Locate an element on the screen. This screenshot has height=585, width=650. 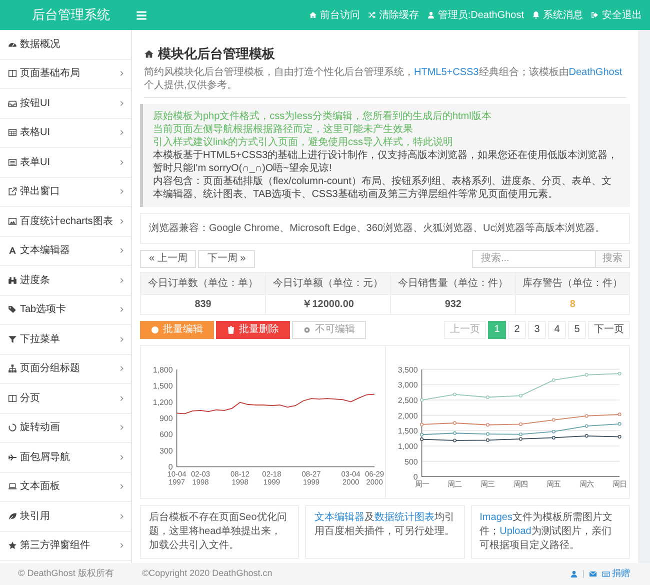
sidebar-item: 按钮UI is located at coordinates (65, 103).